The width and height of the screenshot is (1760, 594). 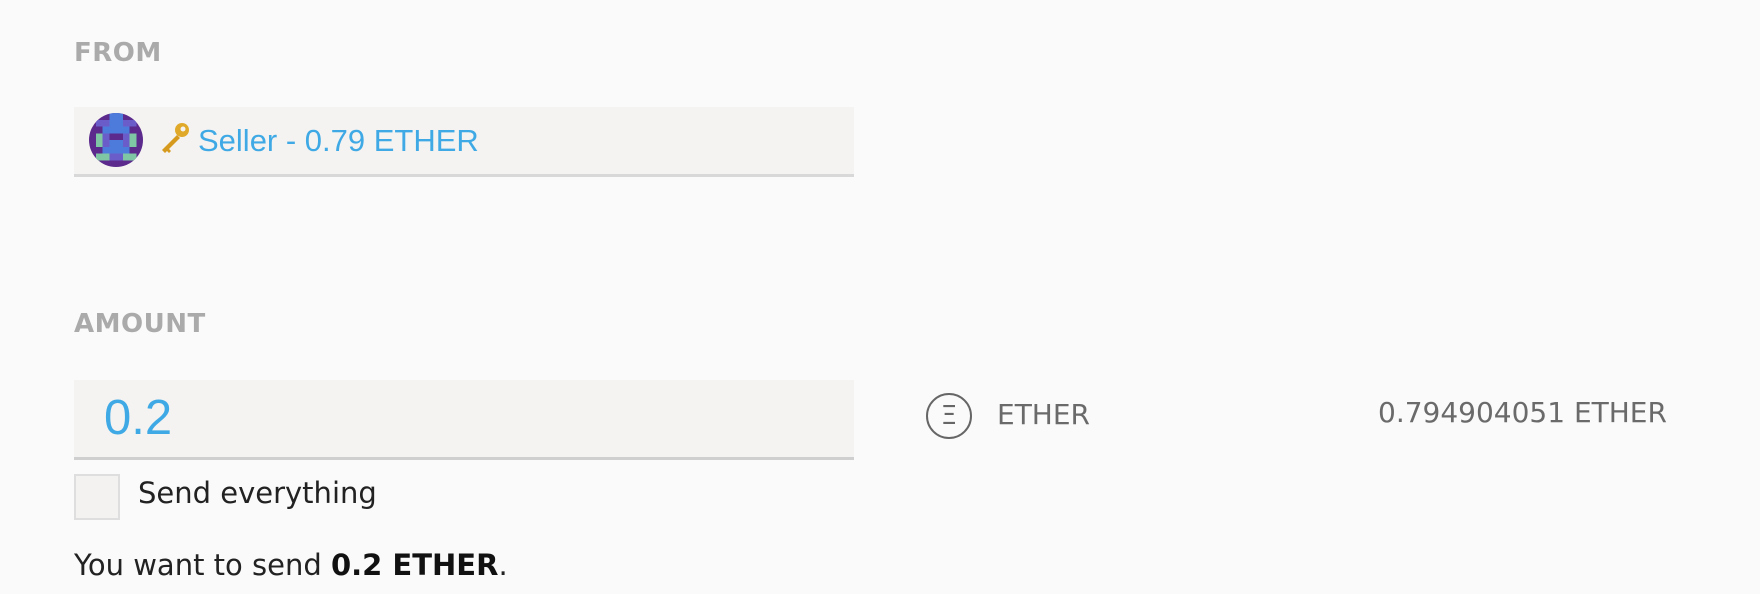 I want to click on account-balance: 0.794904051 ETHER, so click(x=1522, y=412).